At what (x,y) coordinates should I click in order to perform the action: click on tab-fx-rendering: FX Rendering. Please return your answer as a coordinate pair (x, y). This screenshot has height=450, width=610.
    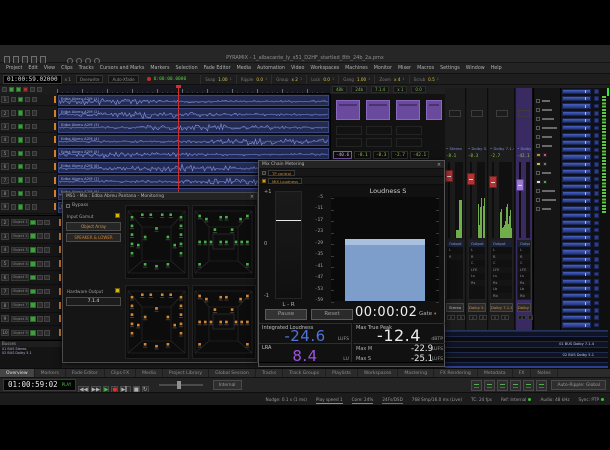
    Looking at the image, I should click on (456, 373).